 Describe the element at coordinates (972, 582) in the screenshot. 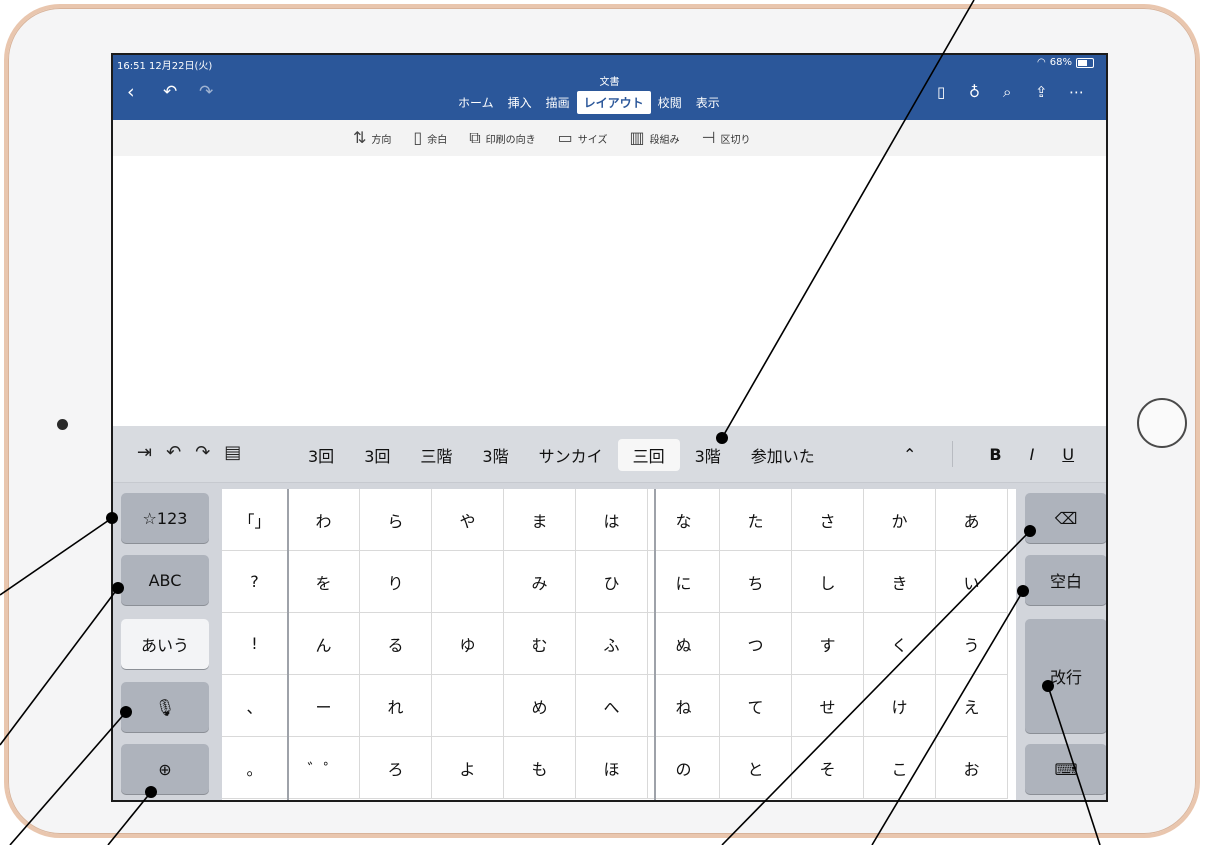

I see `kana-key: い` at that location.